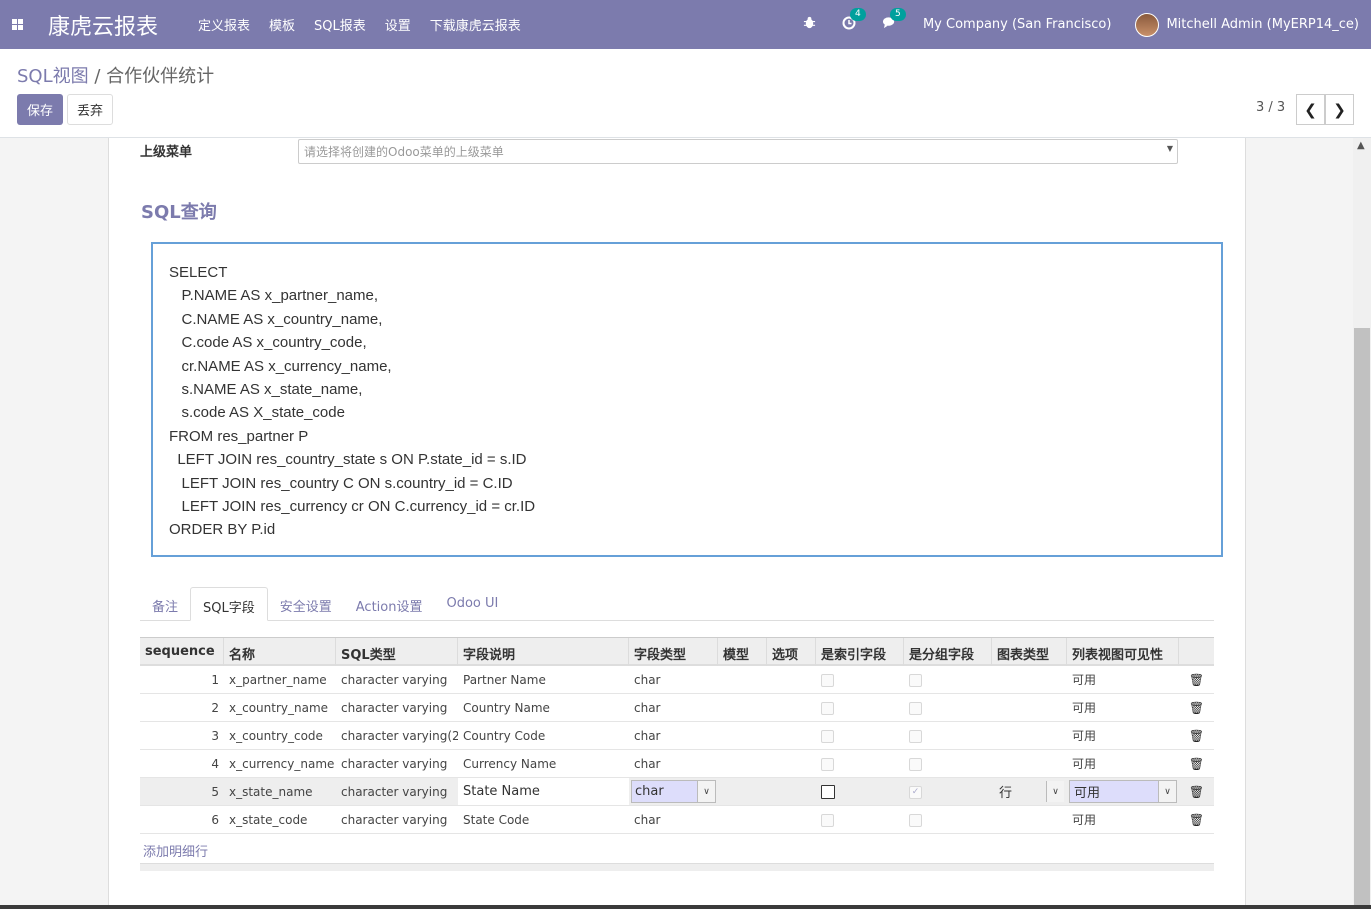  I want to click on chat-icon: 5, so click(894, 20).